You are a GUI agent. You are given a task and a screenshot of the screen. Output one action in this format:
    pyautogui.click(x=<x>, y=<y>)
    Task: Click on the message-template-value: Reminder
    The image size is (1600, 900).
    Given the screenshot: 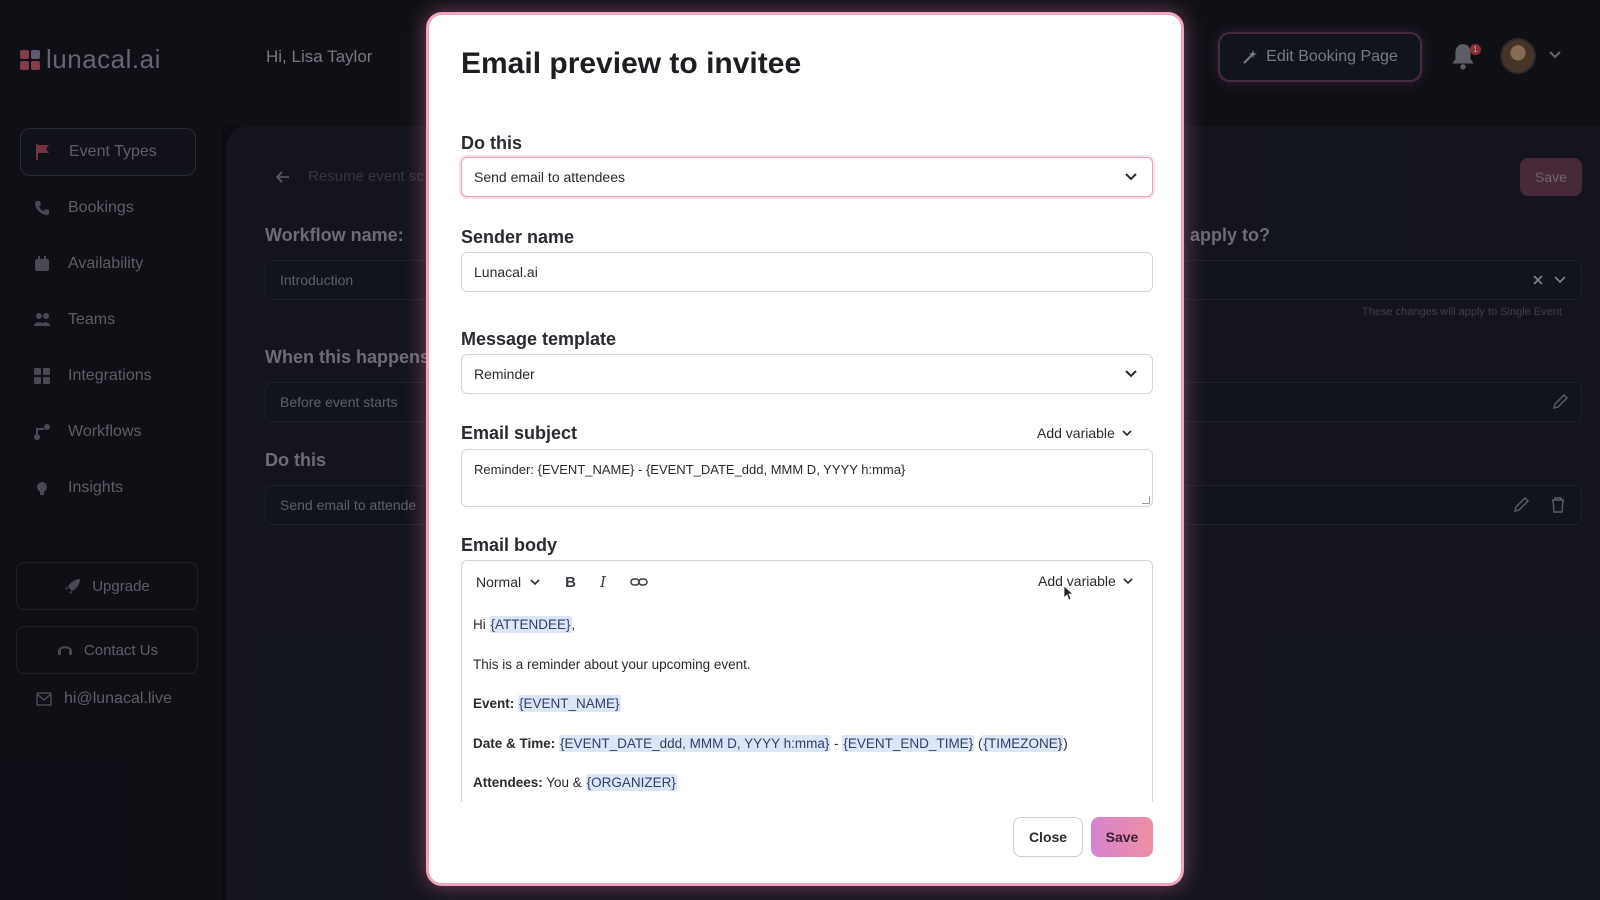 What is the action you would take?
    pyautogui.click(x=504, y=374)
    